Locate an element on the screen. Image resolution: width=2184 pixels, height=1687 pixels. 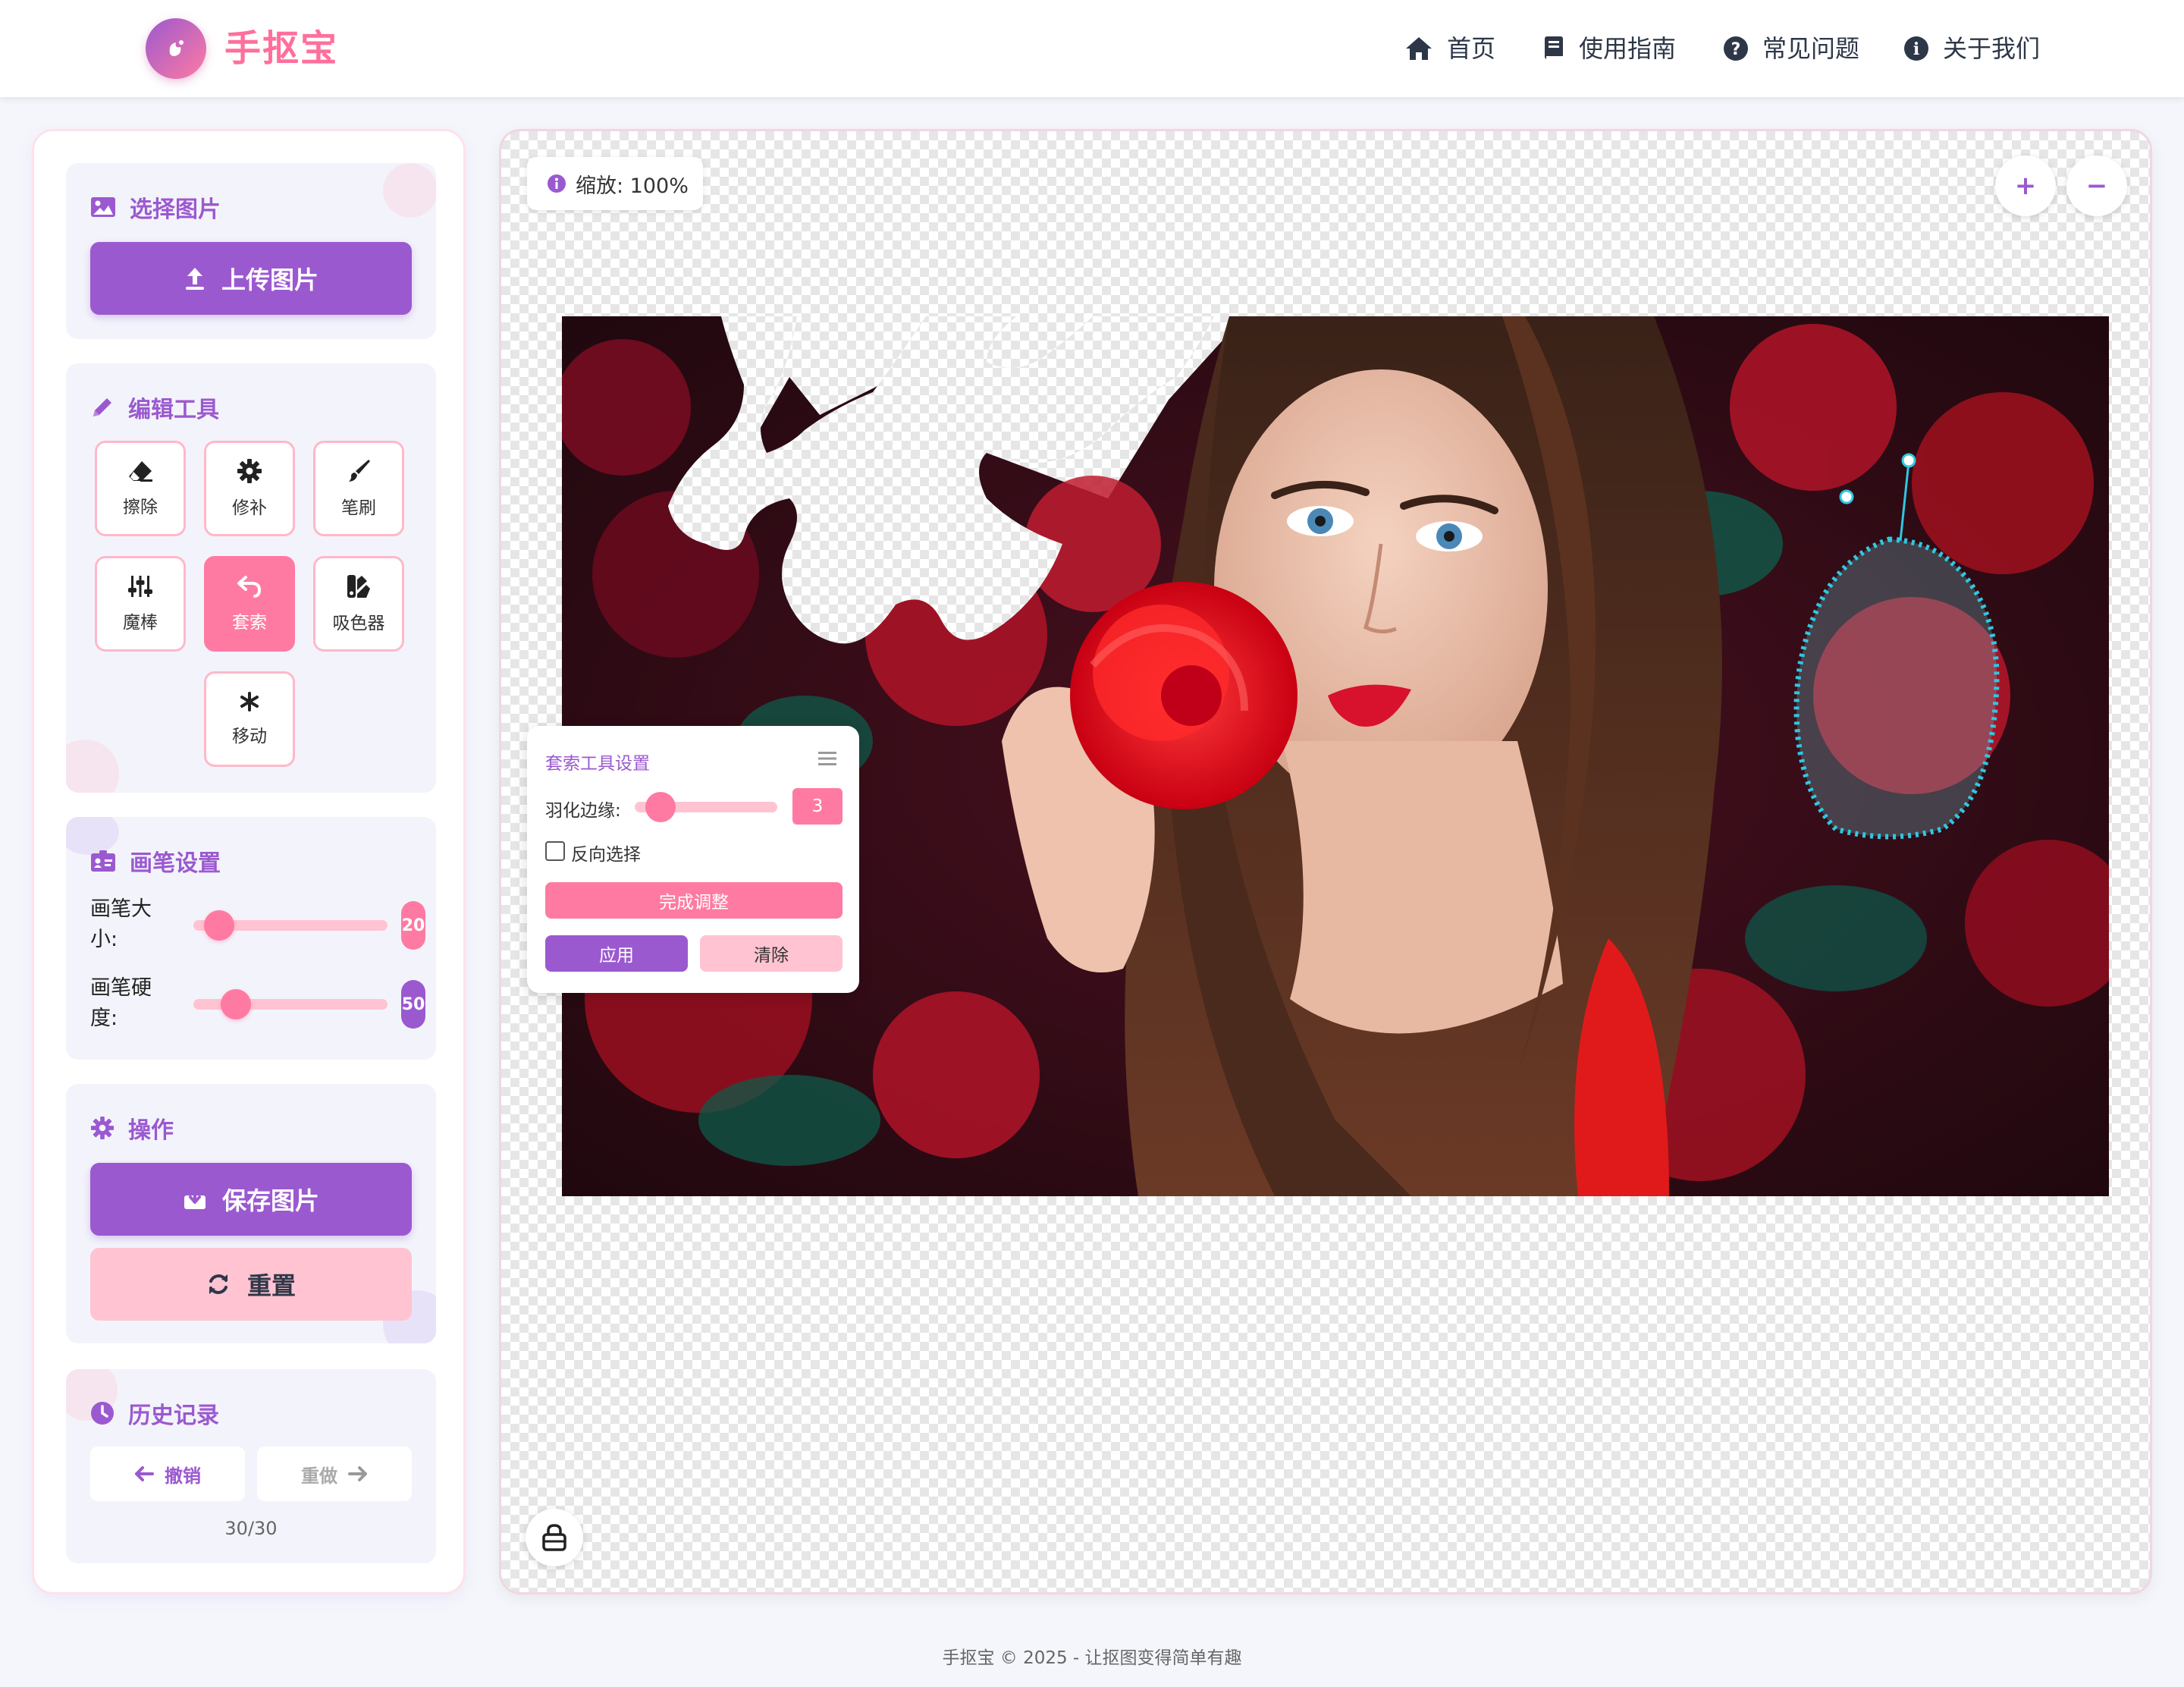
brush-size-slider is located at coordinates (290, 925).